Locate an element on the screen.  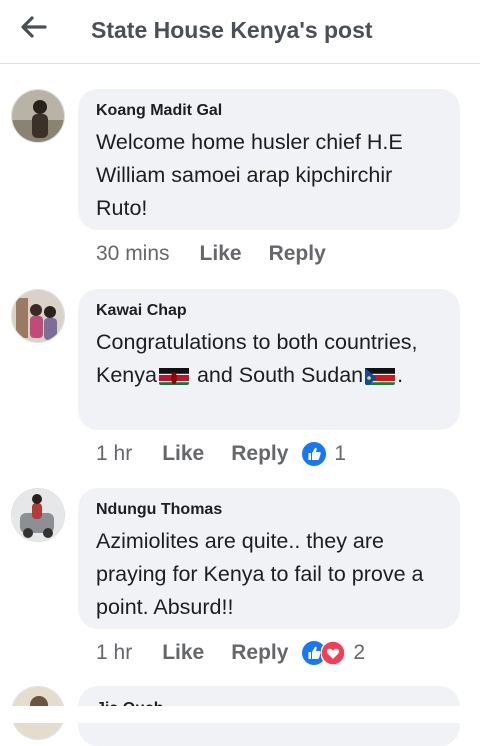
comment-author: Koang Madit Gal is located at coordinates (269, 111).